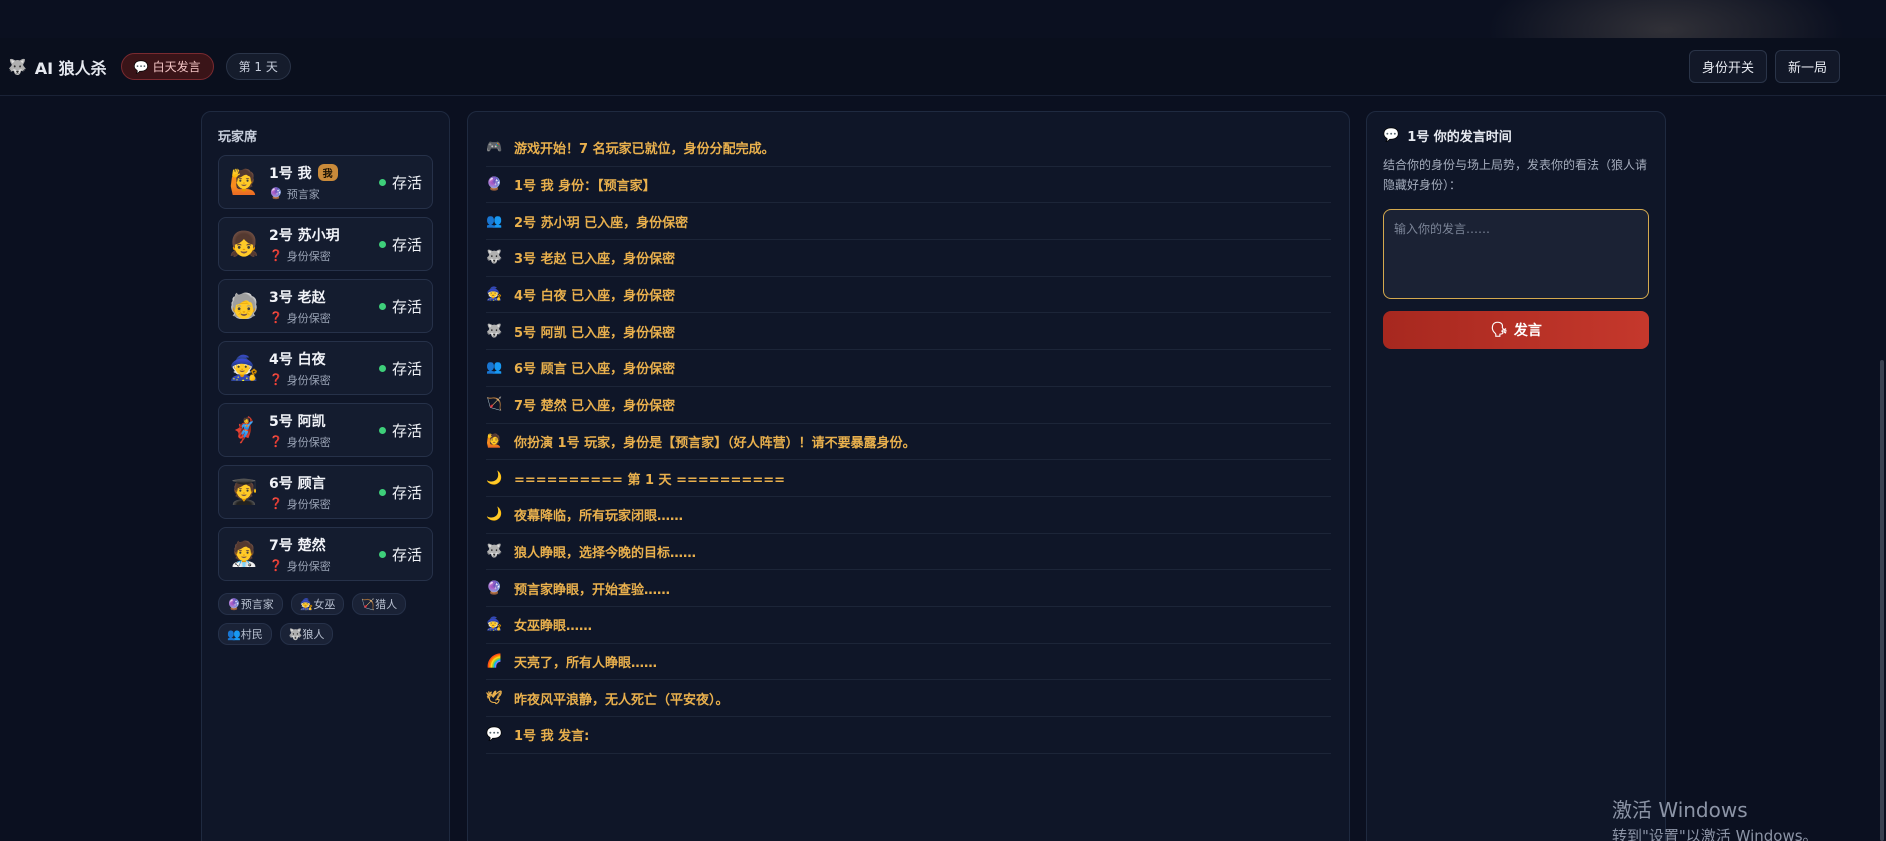  Describe the element at coordinates (908, 295) in the screenshot. I see `log-entry: 🧙 4号 白夜 已入座，身份保密` at that location.